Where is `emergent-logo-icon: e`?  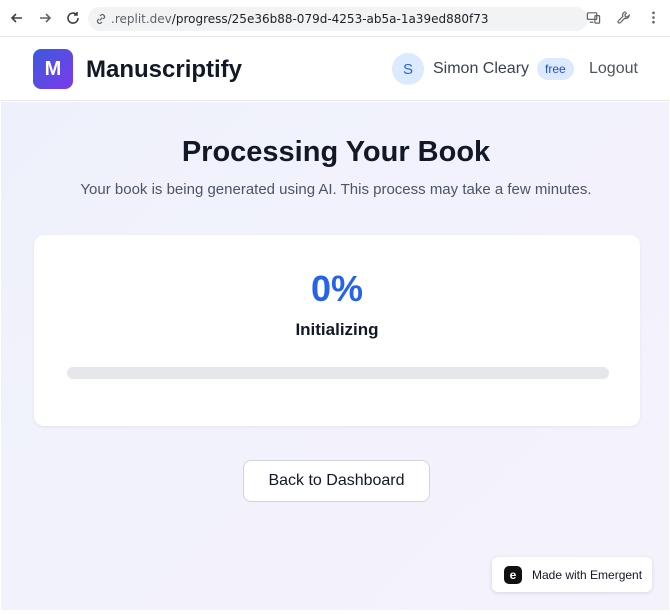 emergent-logo-icon: e is located at coordinates (513, 574).